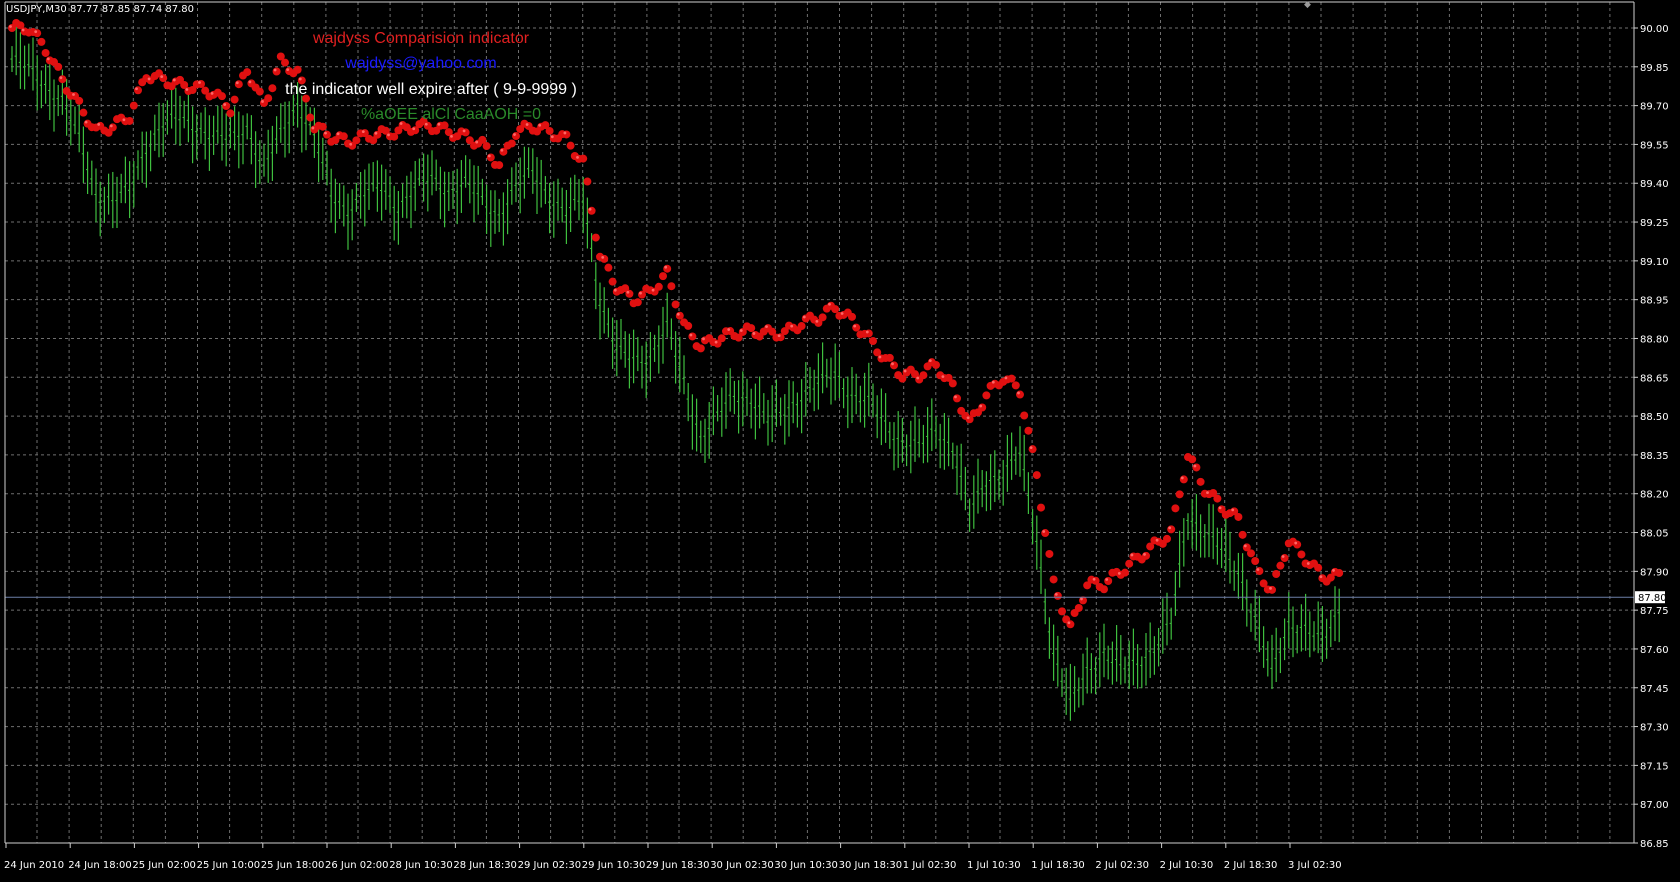 Image resolution: width=1680 pixels, height=882 pixels. Describe the element at coordinates (100, 9) in the screenshot. I see `symbol-info-label: USDJPY,M30 87.77 87.85 87.74 87.80` at that location.